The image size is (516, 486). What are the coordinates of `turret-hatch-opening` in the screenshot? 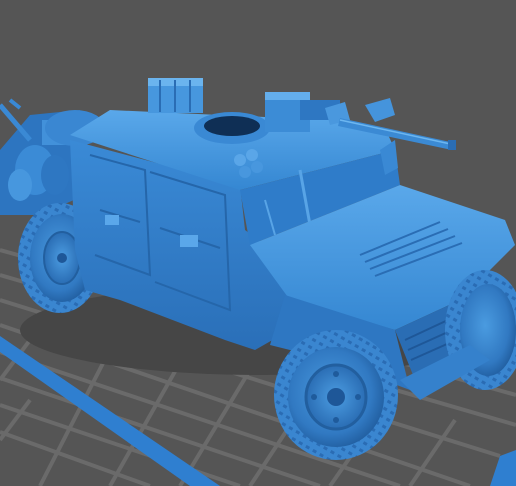 It's located at (232, 126).